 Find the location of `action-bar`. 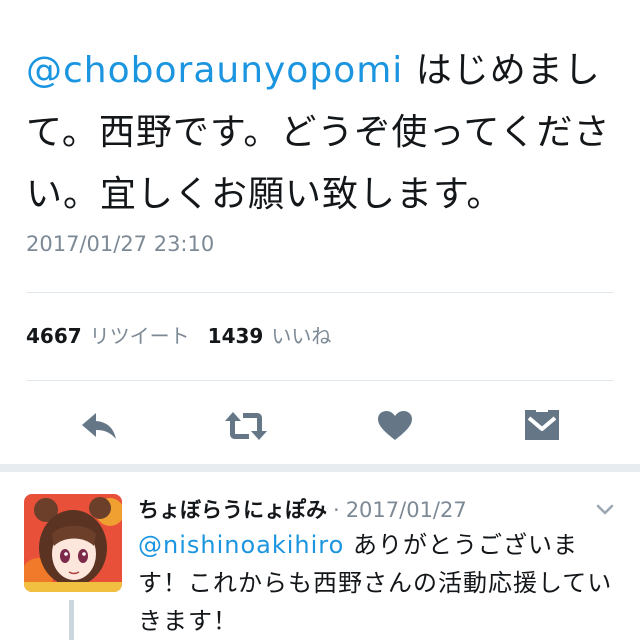

action-bar is located at coordinates (320, 425).